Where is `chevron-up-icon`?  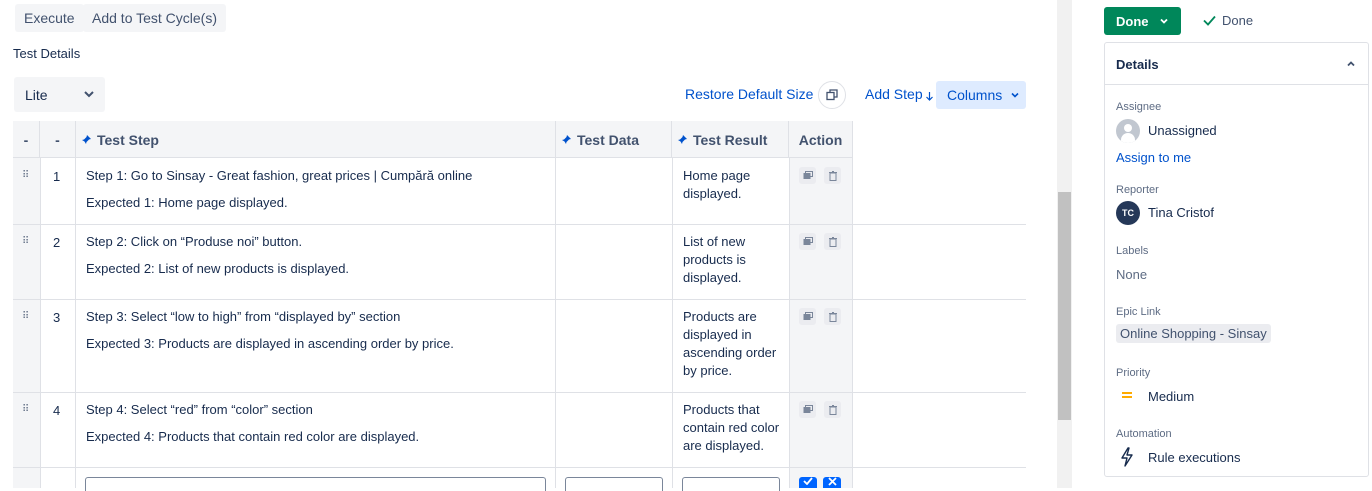 chevron-up-icon is located at coordinates (1351, 64).